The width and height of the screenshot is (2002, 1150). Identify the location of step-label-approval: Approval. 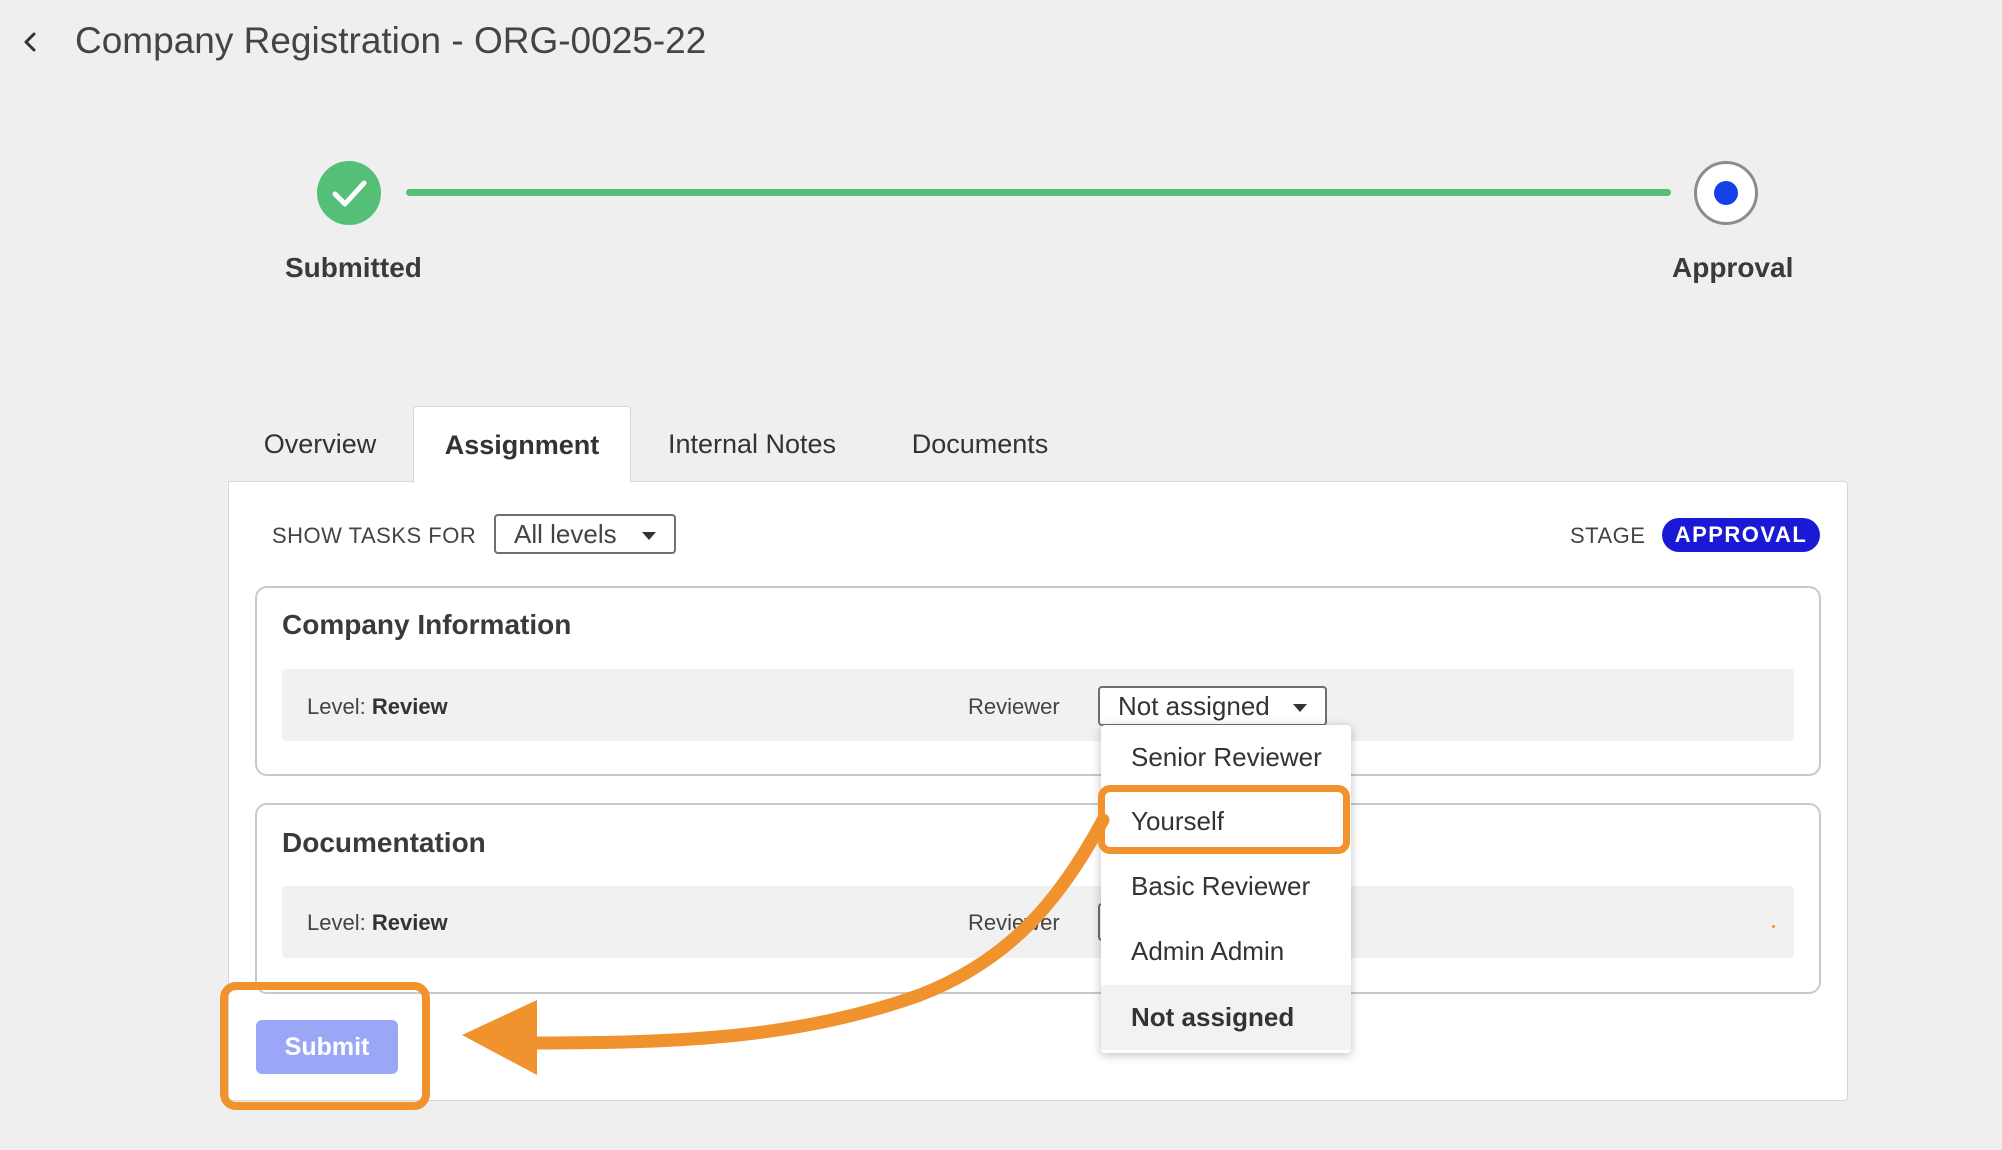
(1733, 267).